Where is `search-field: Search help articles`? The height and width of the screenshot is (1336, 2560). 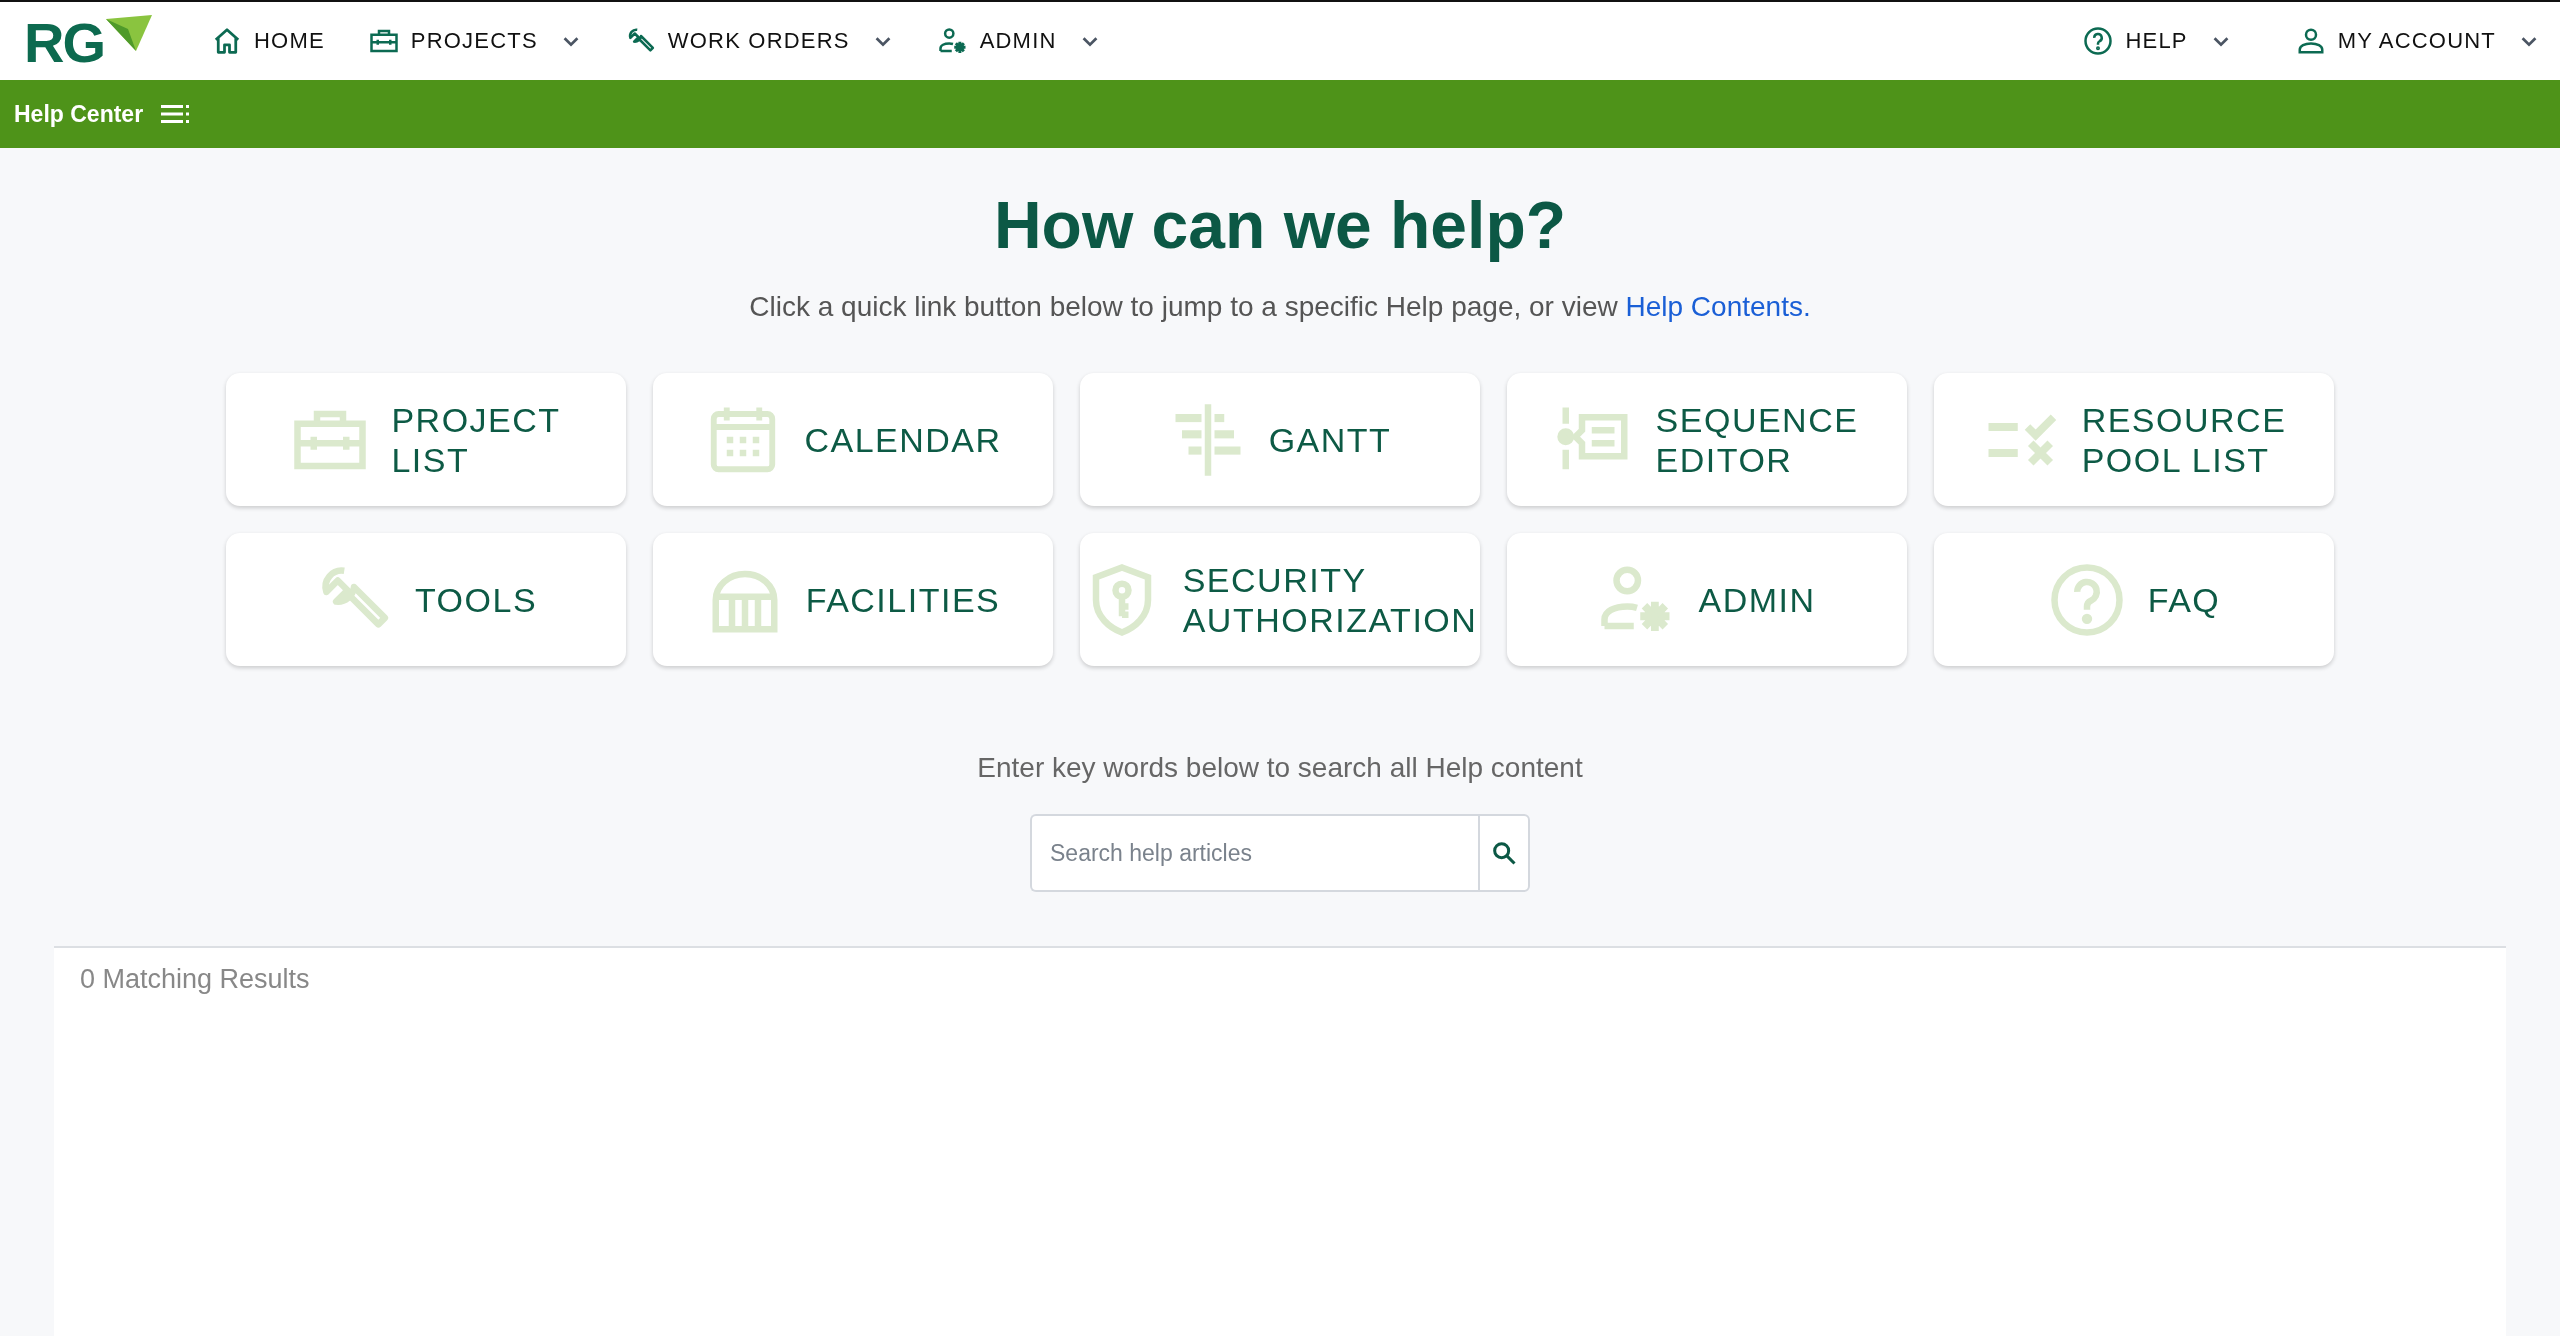
search-field: Search help articles is located at coordinates (1254, 853).